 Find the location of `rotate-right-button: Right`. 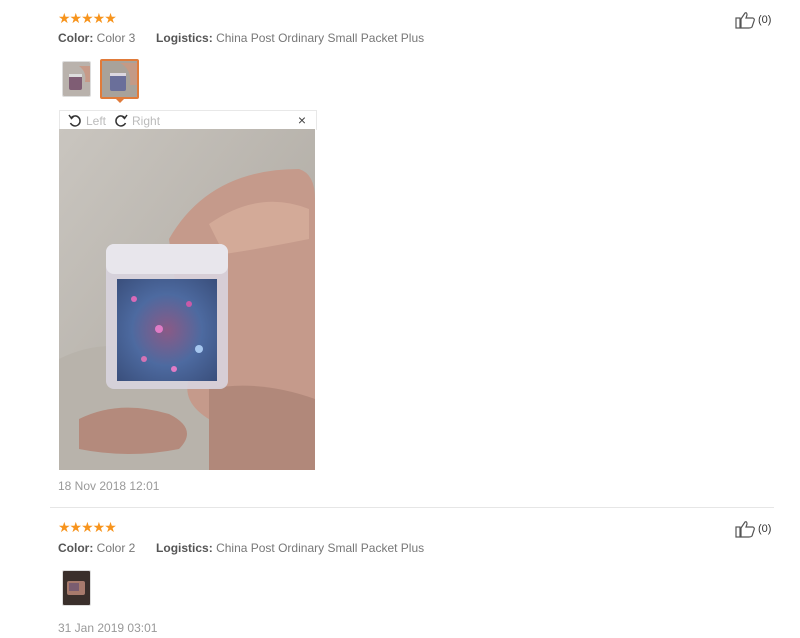

rotate-right-button: Right is located at coordinates (137, 121).